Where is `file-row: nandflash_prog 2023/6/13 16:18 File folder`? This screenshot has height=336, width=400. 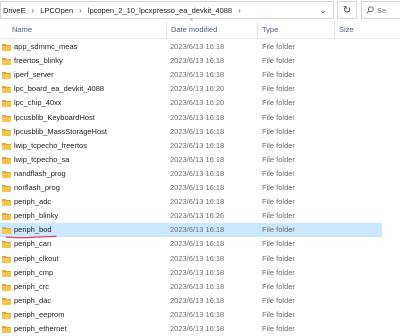 file-row: nandflash_prog 2023/6/13 16:18 File folder is located at coordinates (191, 174).